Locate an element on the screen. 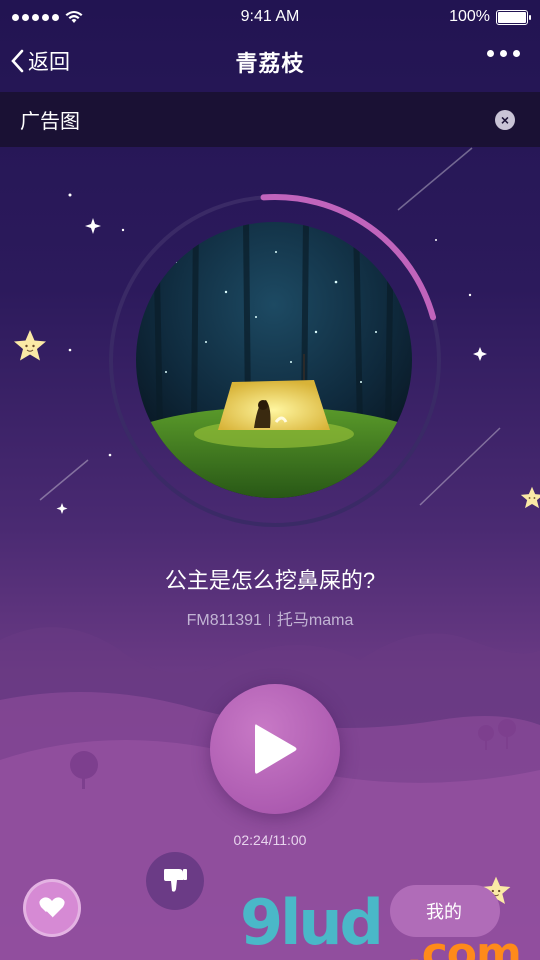 The image size is (540, 960). navigation-bar: 返回 青荔枝 is located at coordinates (270, 62).